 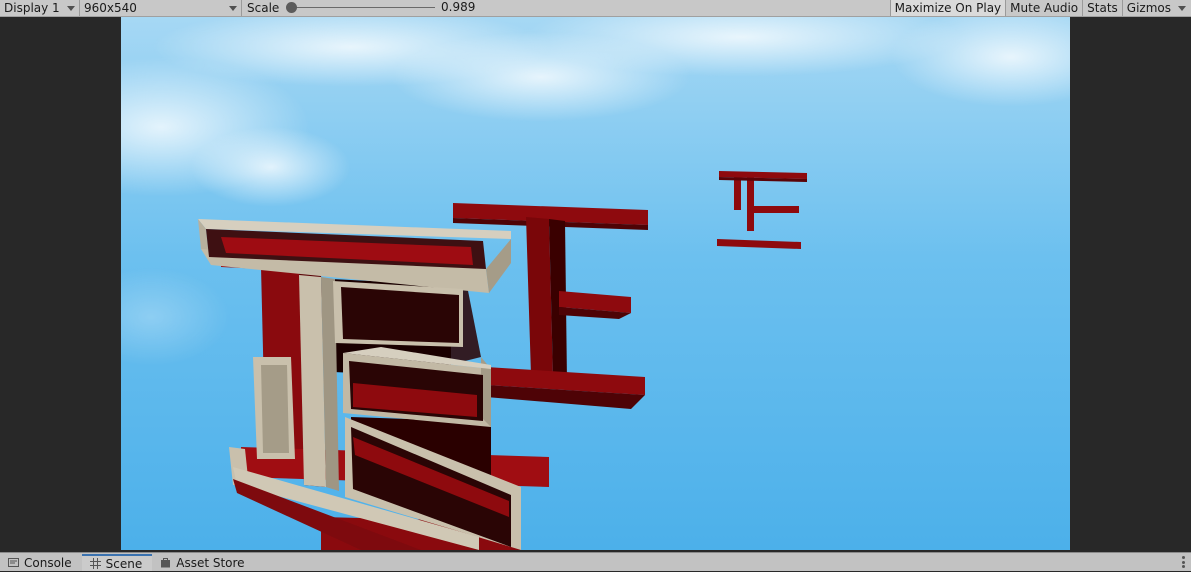 I want to click on resolution-label: 960x540, so click(x=110, y=8).